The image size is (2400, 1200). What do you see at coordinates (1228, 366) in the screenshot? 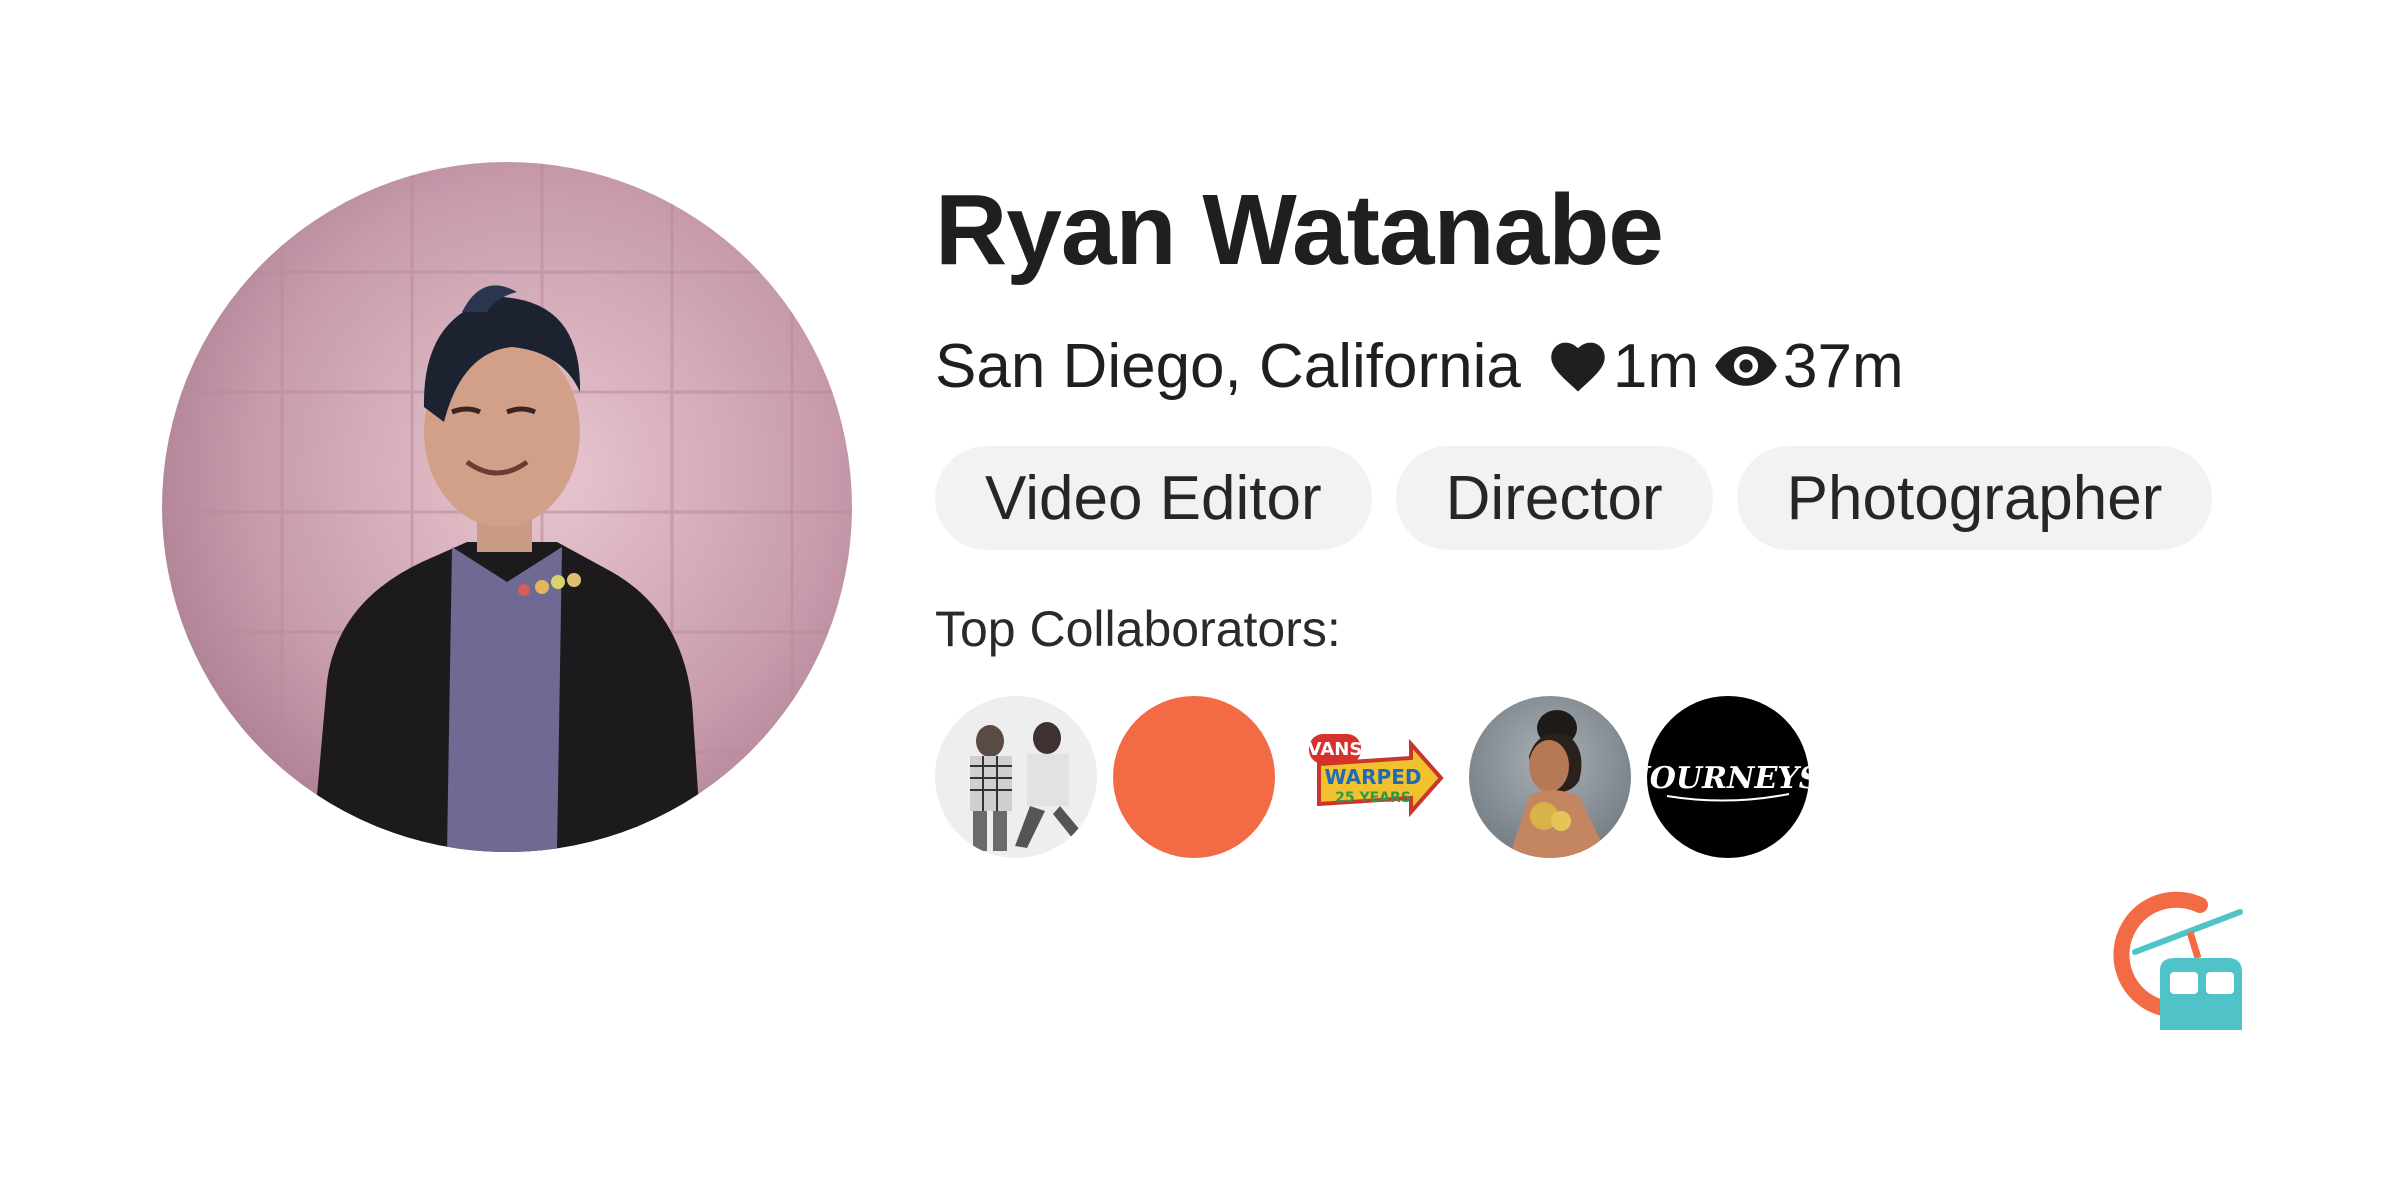
I see `profile-location: San Diego, California` at bounding box center [1228, 366].